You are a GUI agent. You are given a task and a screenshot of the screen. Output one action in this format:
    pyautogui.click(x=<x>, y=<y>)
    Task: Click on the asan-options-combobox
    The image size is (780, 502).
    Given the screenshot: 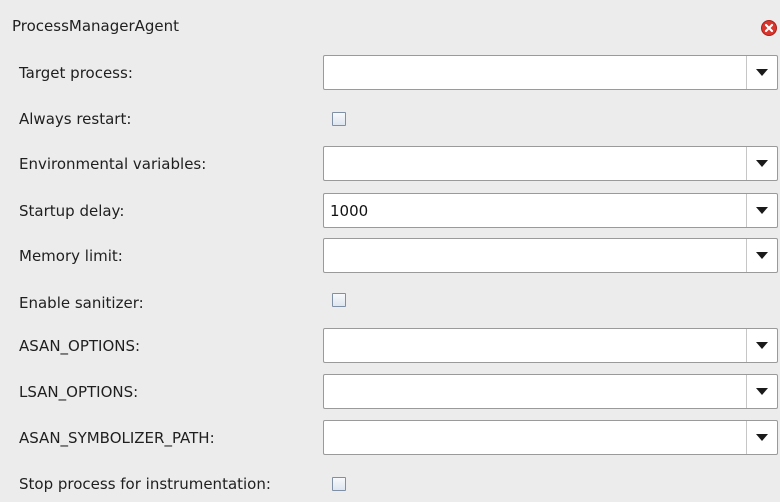 What is the action you would take?
    pyautogui.click(x=550, y=345)
    